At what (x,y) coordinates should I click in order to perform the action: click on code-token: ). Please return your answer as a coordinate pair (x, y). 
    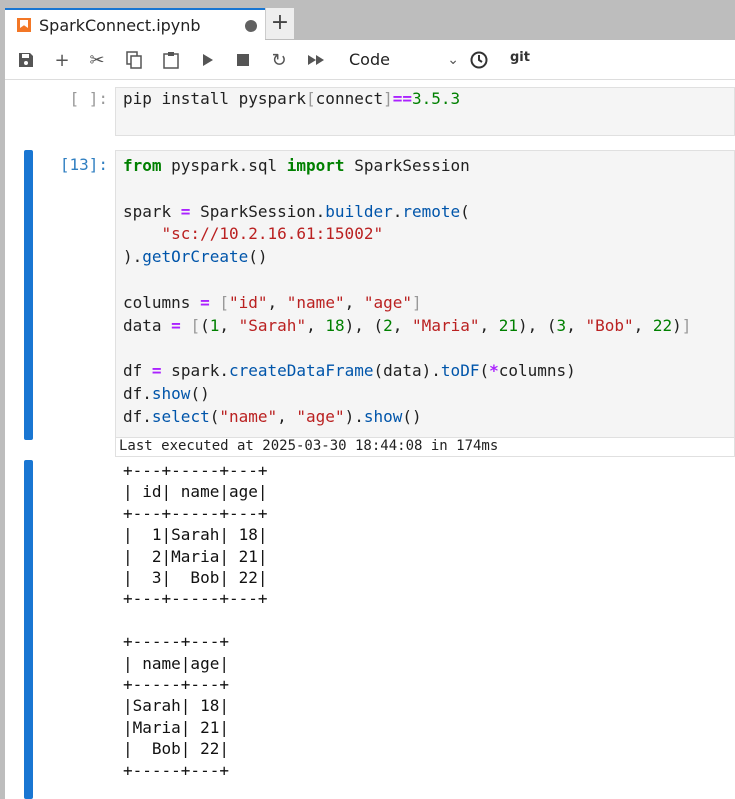
    Looking at the image, I should click on (677, 325).